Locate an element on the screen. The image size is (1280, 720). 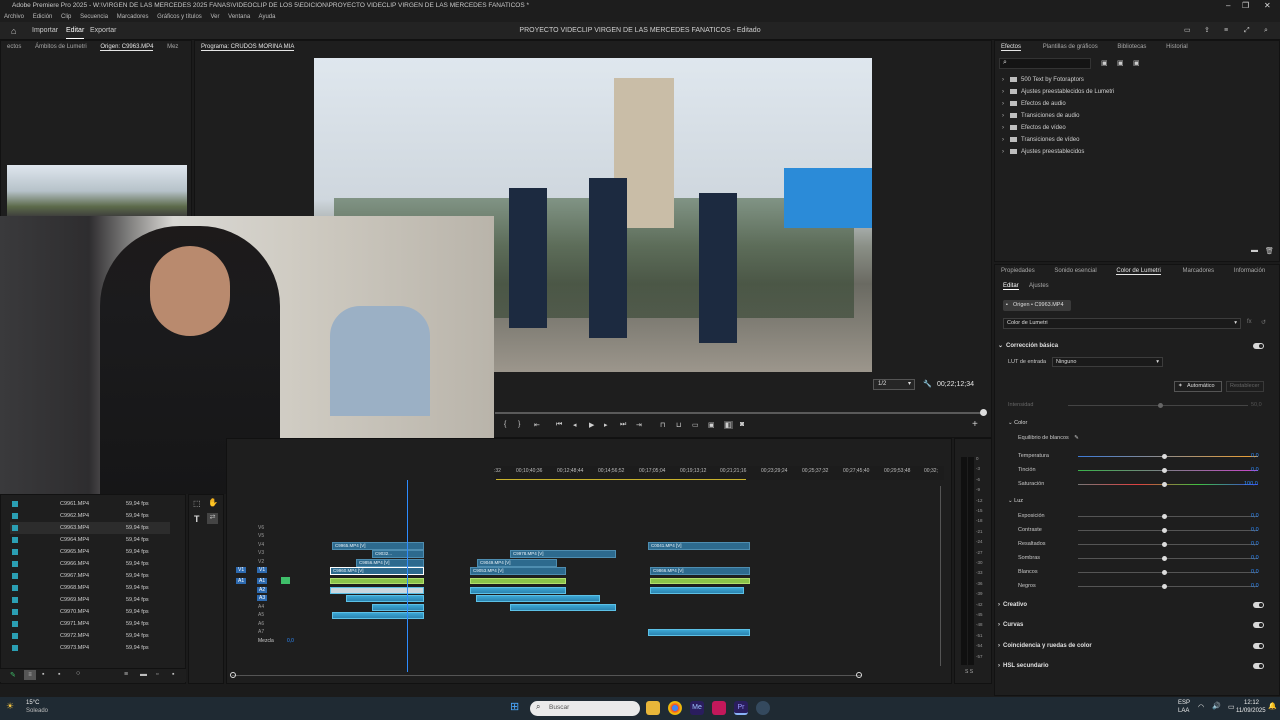
menu-secuencia: Secuencia is located at coordinates (94, 17).